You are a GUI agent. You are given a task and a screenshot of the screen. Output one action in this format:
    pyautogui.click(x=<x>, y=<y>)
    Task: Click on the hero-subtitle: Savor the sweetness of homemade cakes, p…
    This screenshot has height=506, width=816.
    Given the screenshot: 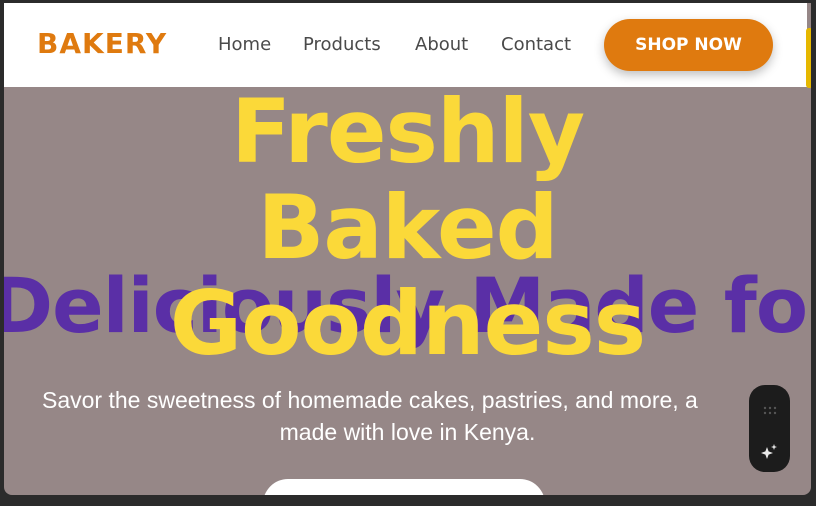 What is the action you would take?
    pyautogui.click(x=407, y=416)
    